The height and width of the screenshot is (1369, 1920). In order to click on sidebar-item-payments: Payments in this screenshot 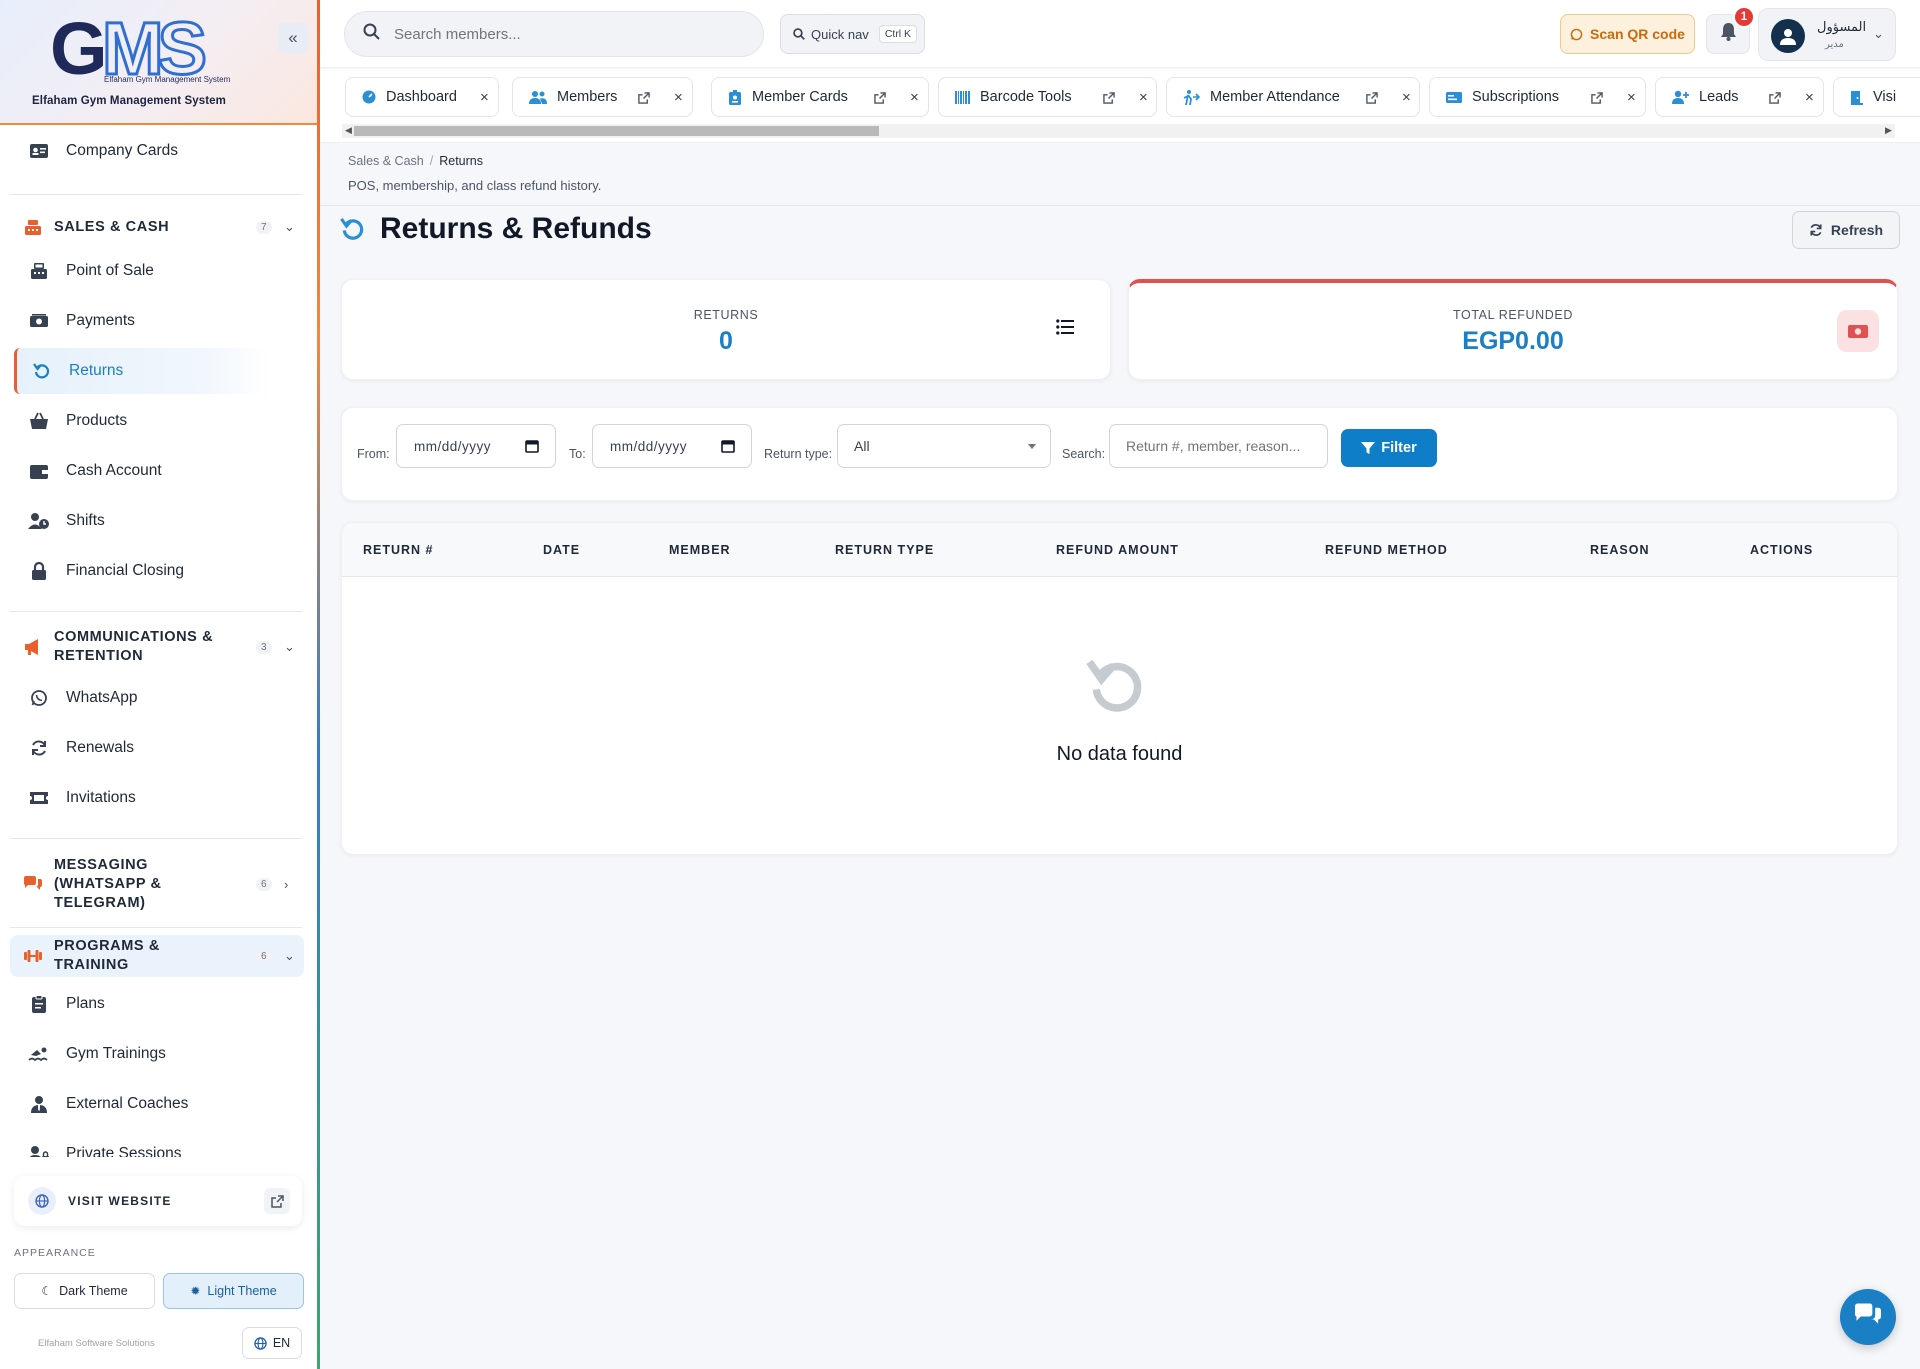, I will do `click(159, 321)`.